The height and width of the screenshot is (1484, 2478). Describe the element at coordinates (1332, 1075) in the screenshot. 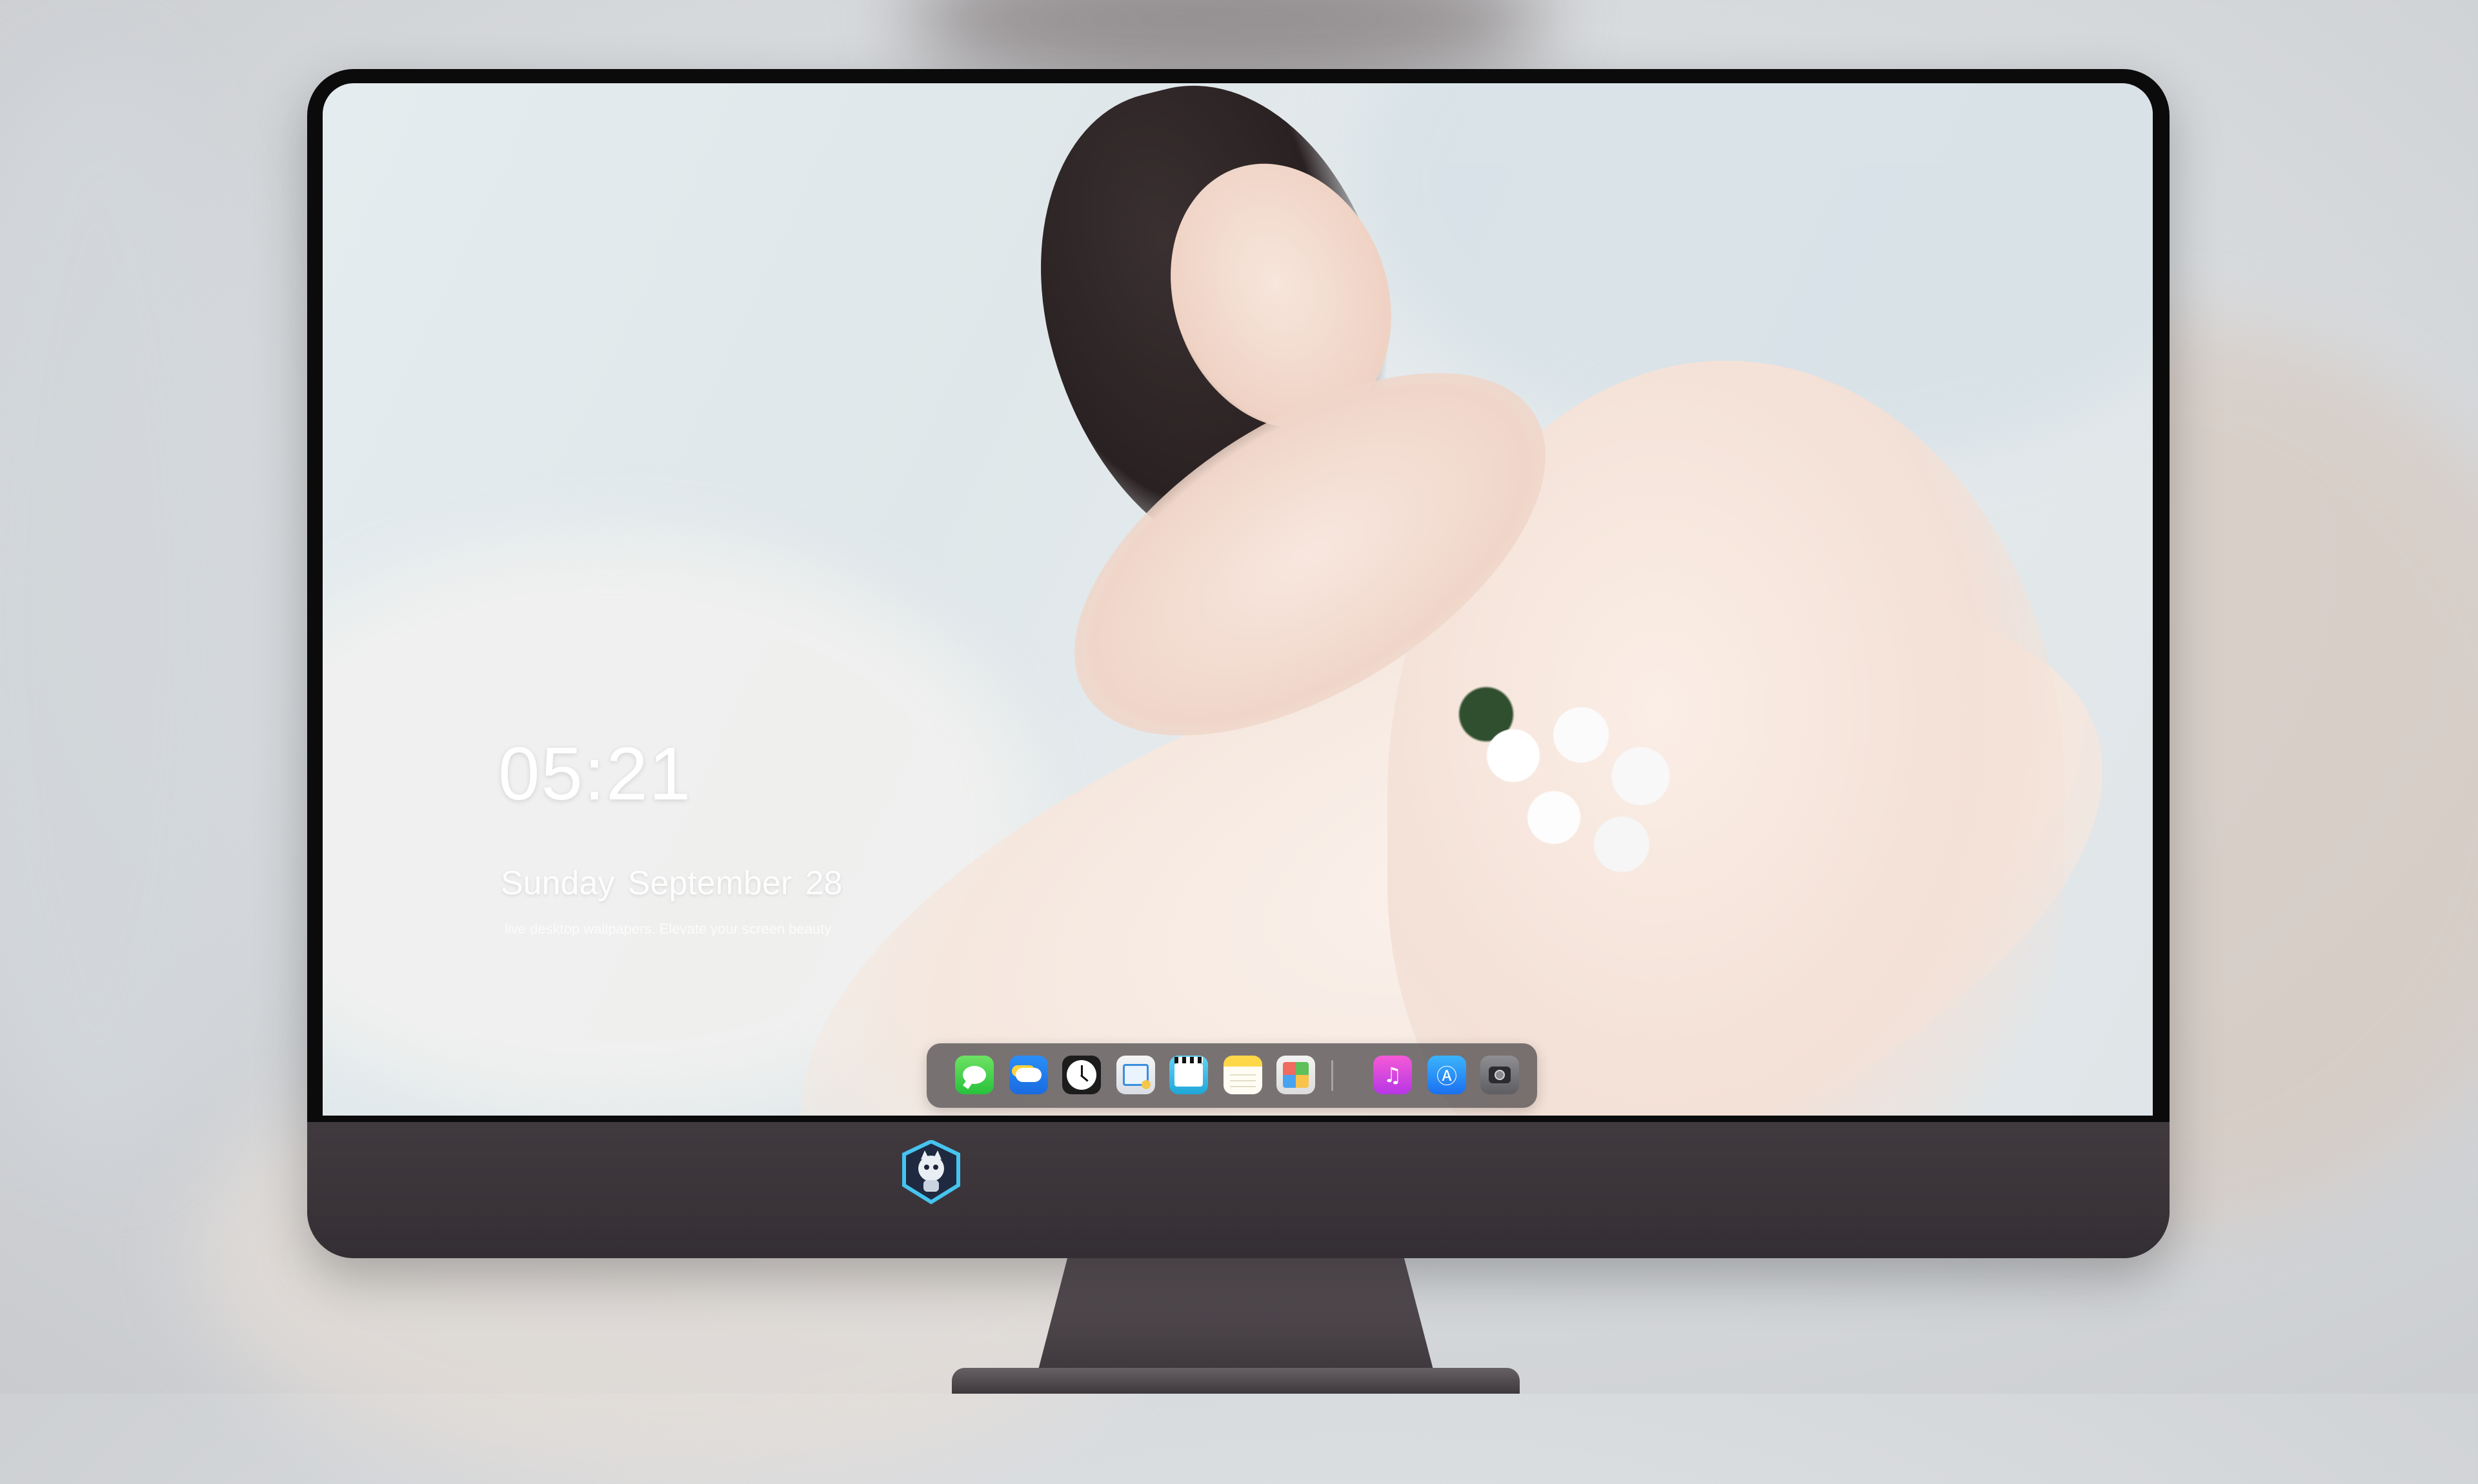

I see `dock-separator` at that location.